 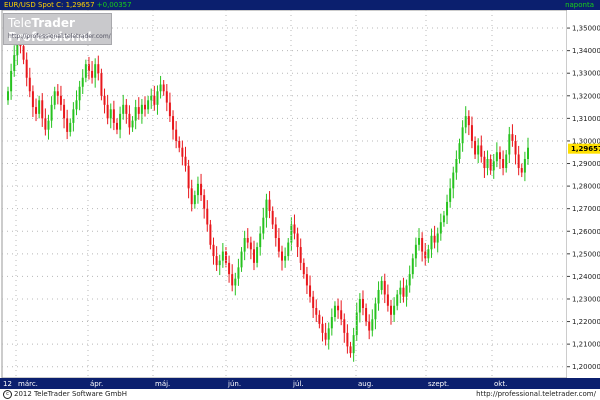 I want to click on y-tick-label: 1,33000, so click(x=586, y=74).